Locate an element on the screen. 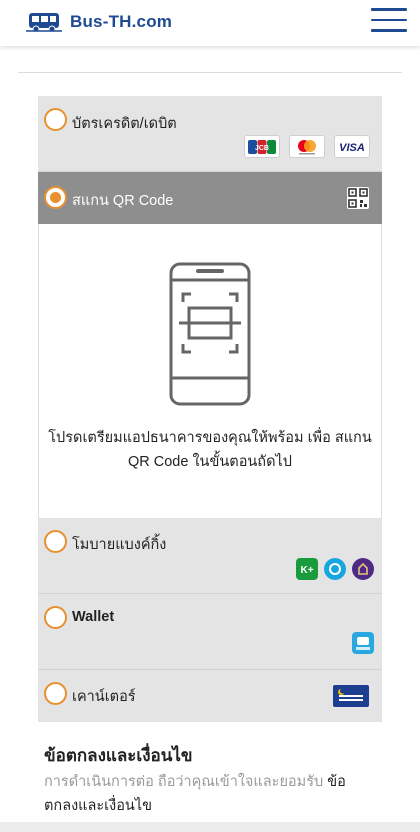  kplus-logo-icon: K+ is located at coordinates (307, 569).